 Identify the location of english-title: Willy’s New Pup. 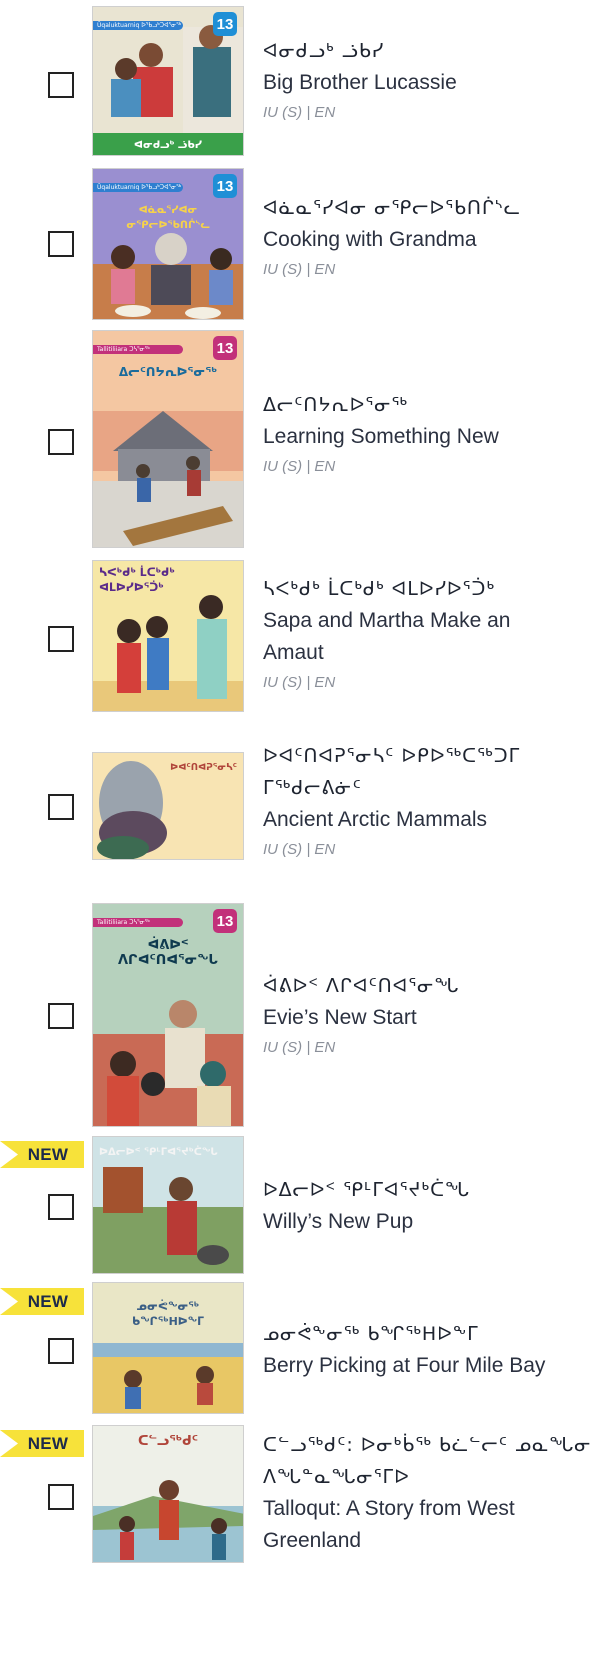
(428, 1222).